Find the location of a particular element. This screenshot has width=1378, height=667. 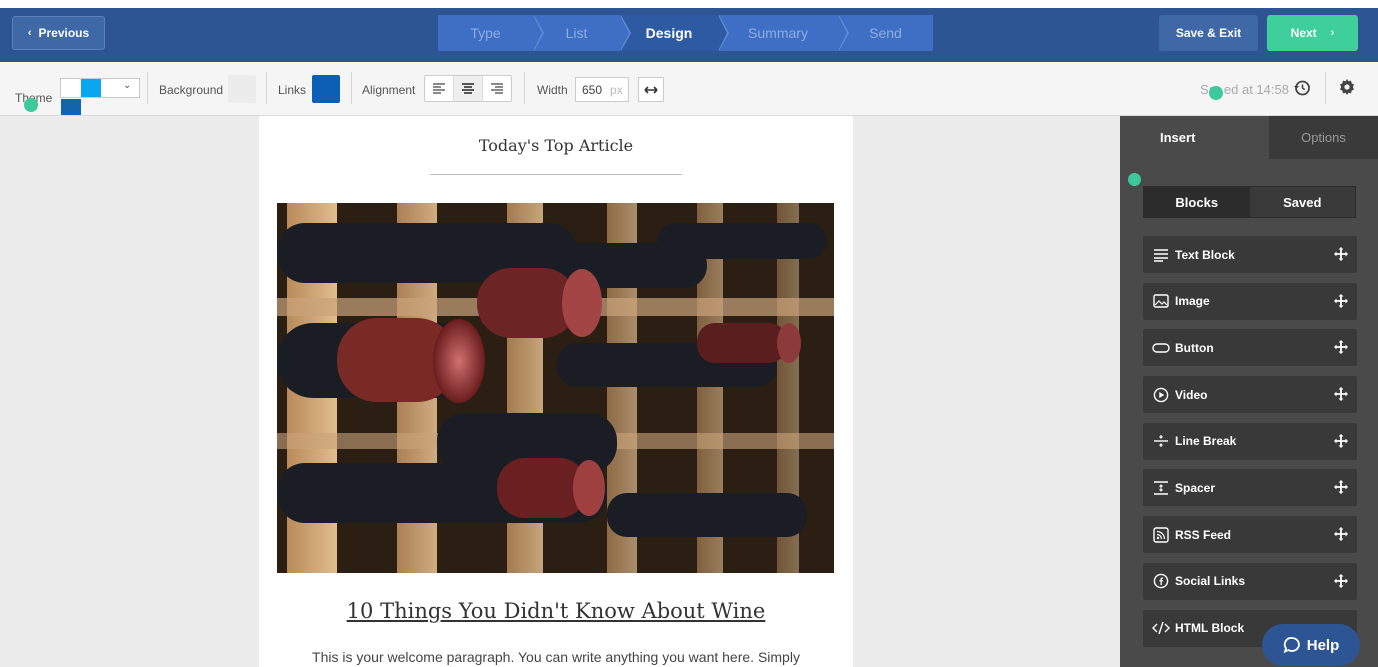

block-image: Image is located at coordinates (1250, 301).